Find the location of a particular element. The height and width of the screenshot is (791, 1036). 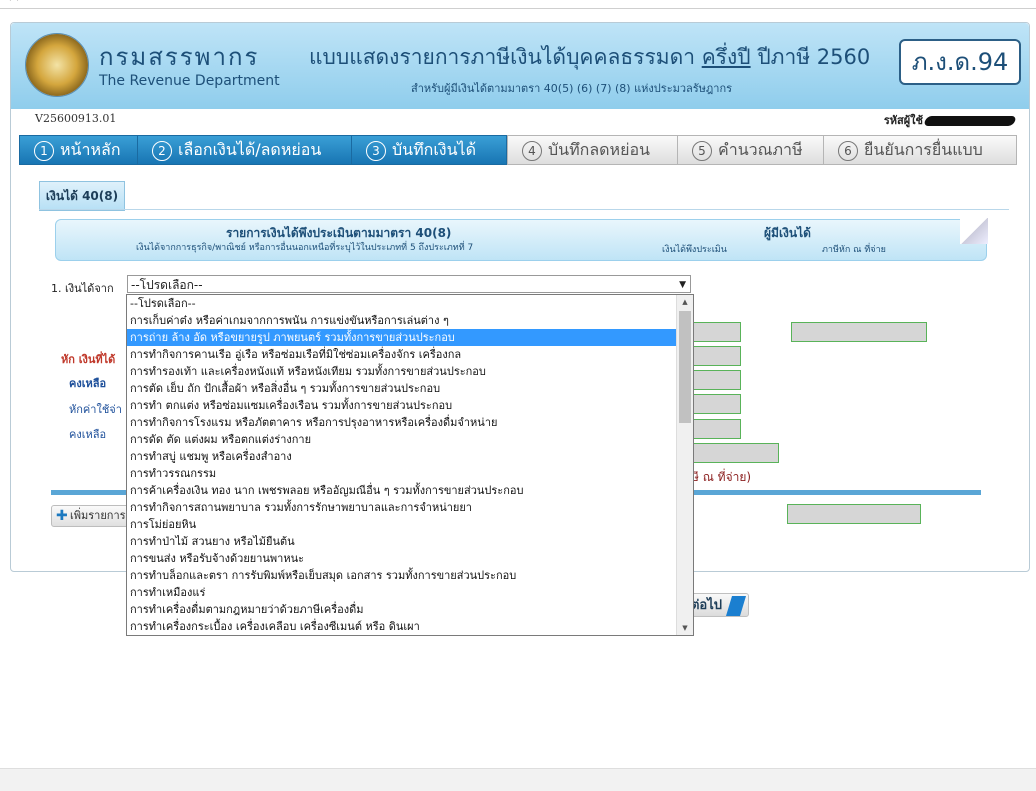

column-income-header: เงินได้พึงประเมิน is located at coordinates (694, 250).